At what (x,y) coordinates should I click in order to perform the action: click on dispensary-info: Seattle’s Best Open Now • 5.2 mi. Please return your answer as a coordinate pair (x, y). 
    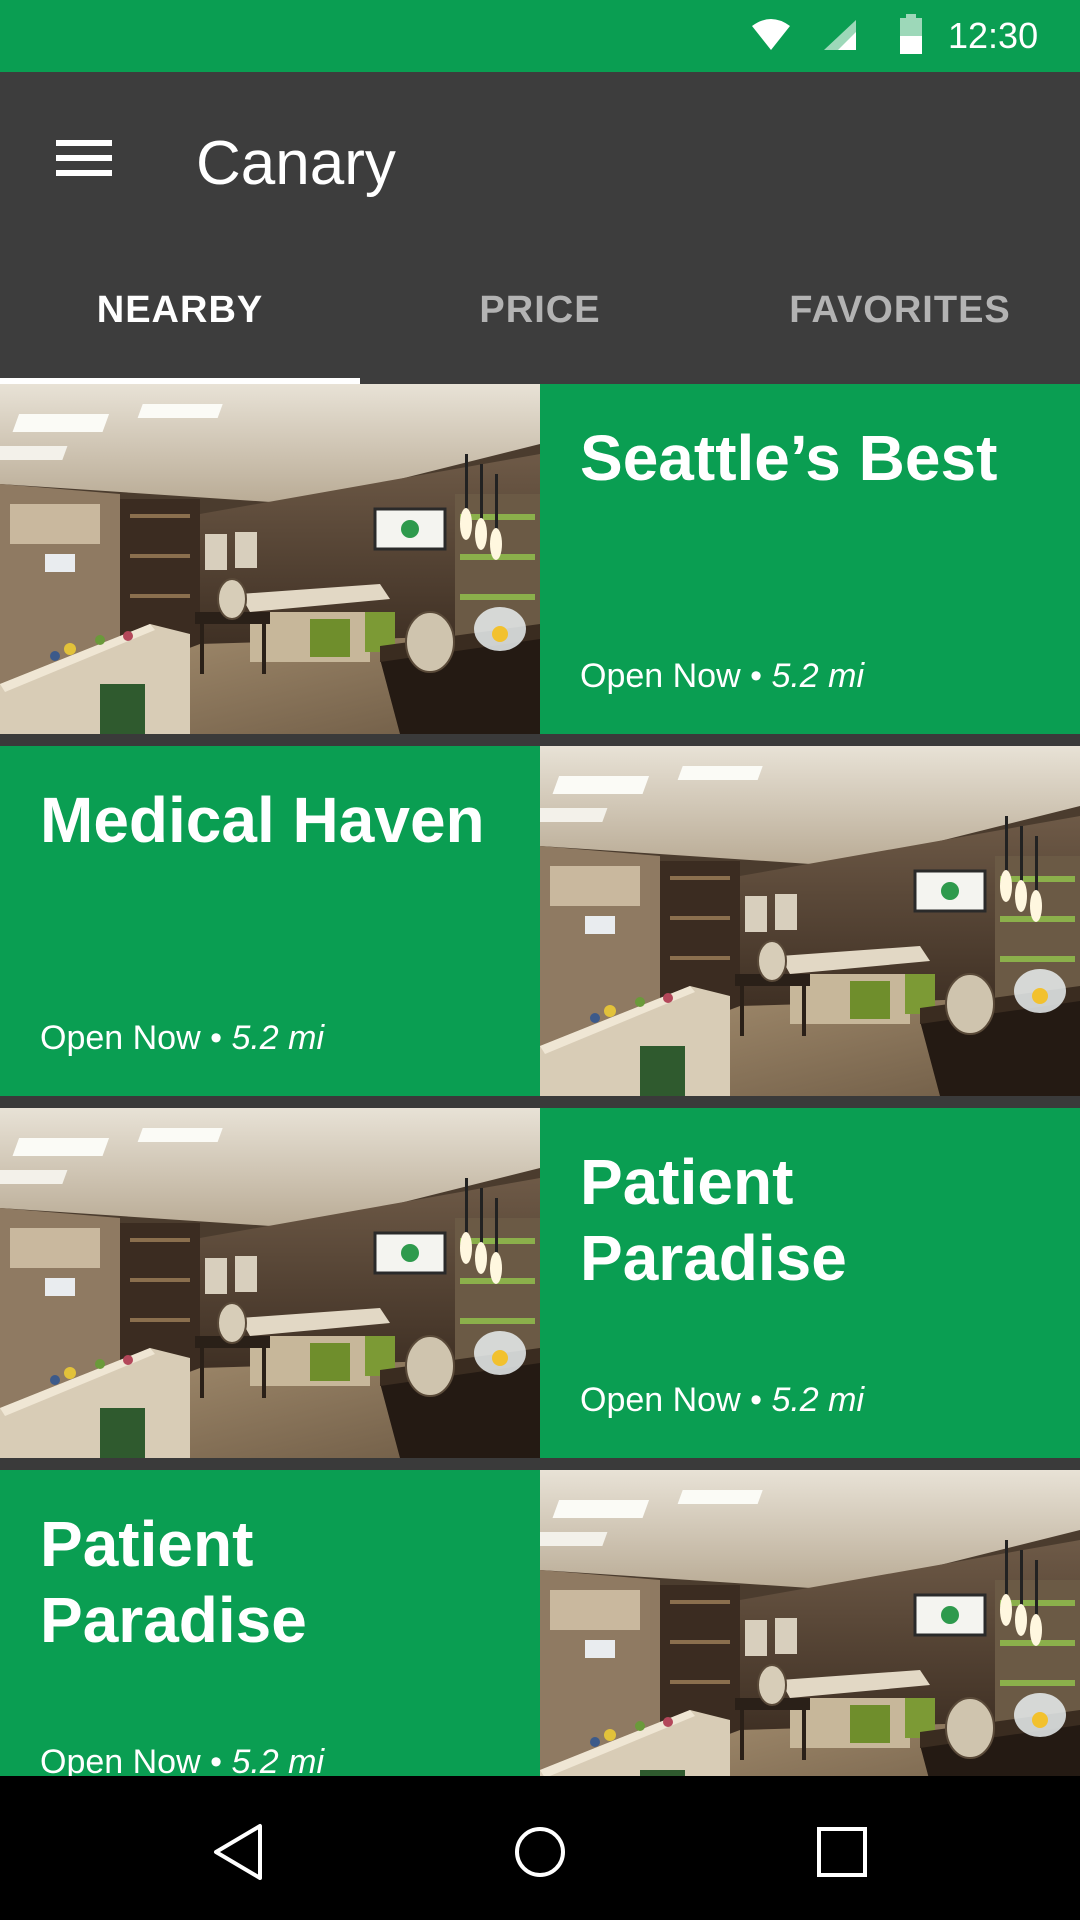
    Looking at the image, I should click on (810, 559).